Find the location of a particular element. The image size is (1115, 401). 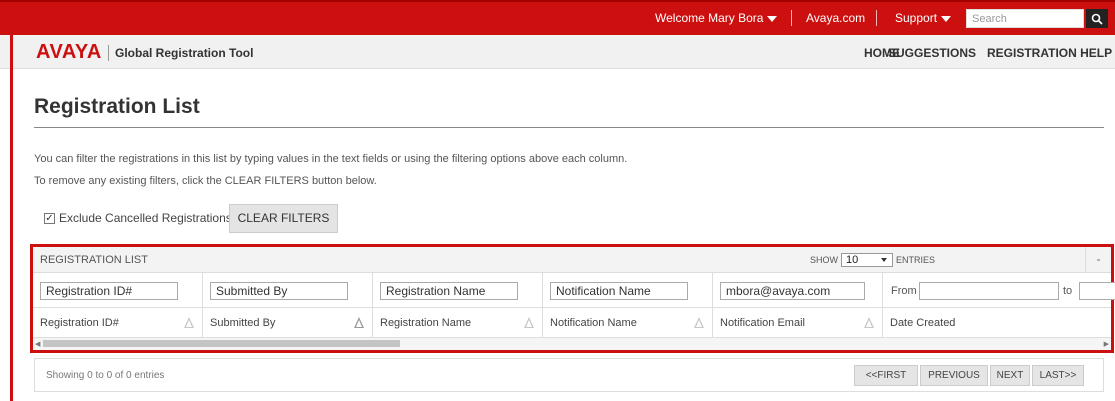

entries-select: 10 is located at coordinates (867, 260).